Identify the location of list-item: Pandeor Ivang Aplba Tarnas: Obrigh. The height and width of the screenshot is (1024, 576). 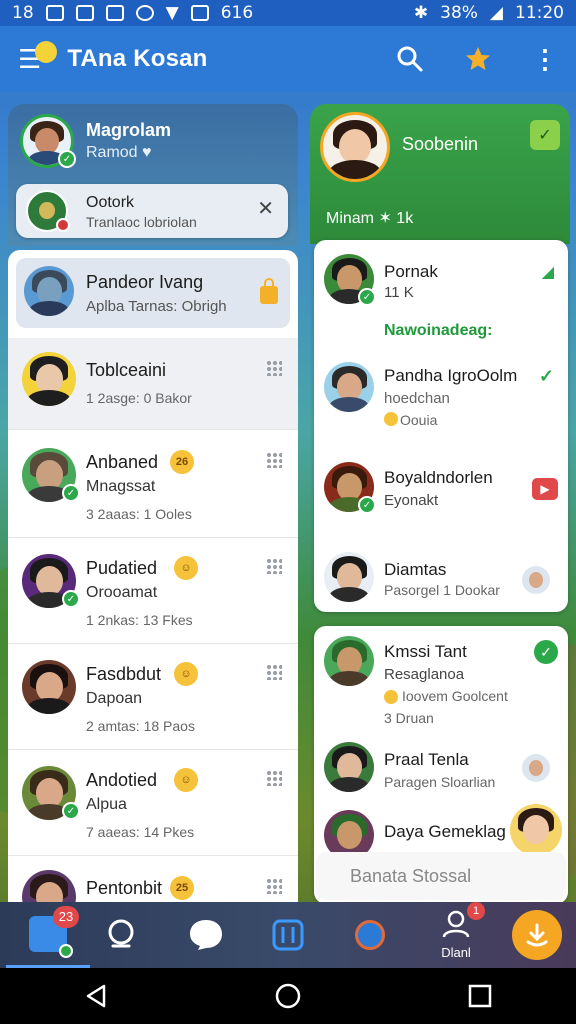
(153, 293).